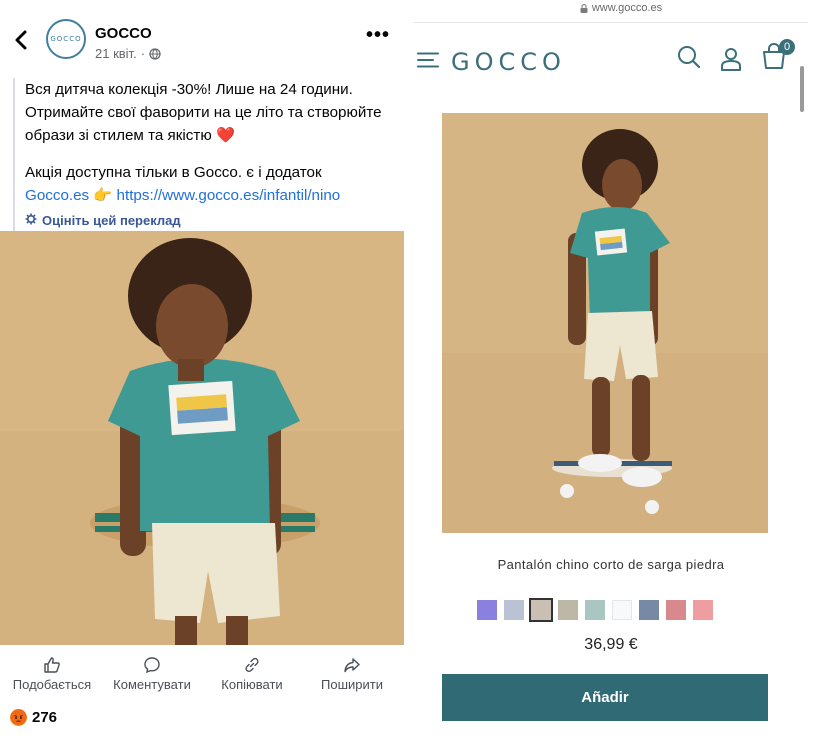 The width and height of the screenshot is (828, 740). What do you see at coordinates (31, 220) in the screenshot?
I see `gear-icon` at bounding box center [31, 220].